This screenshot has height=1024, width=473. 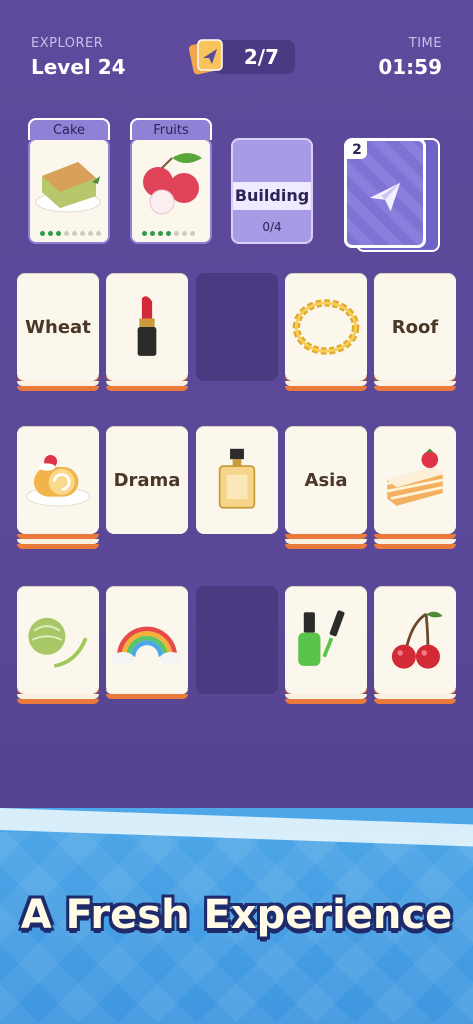 I want to click on time-label: TIME, so click(x=425, y=43).